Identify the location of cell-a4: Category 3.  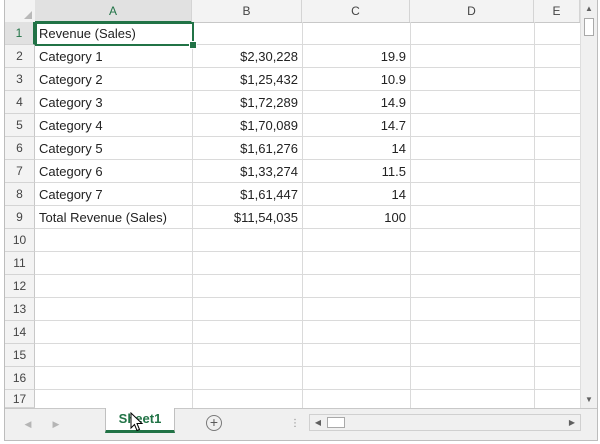
(113, 102).